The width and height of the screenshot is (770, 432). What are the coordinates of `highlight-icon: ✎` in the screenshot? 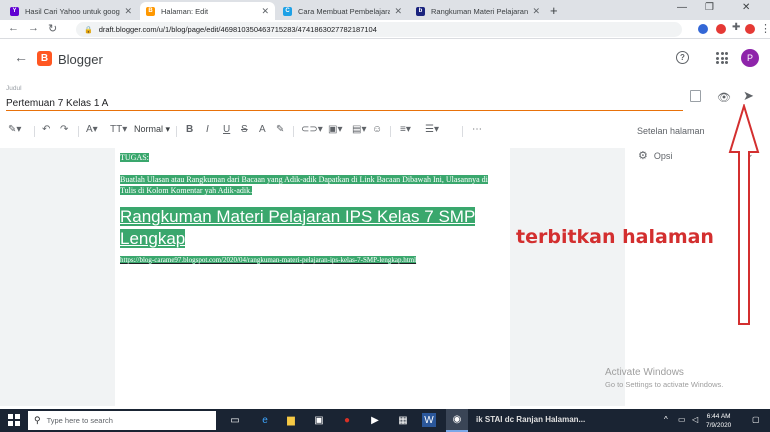 It's located at (280, 129).